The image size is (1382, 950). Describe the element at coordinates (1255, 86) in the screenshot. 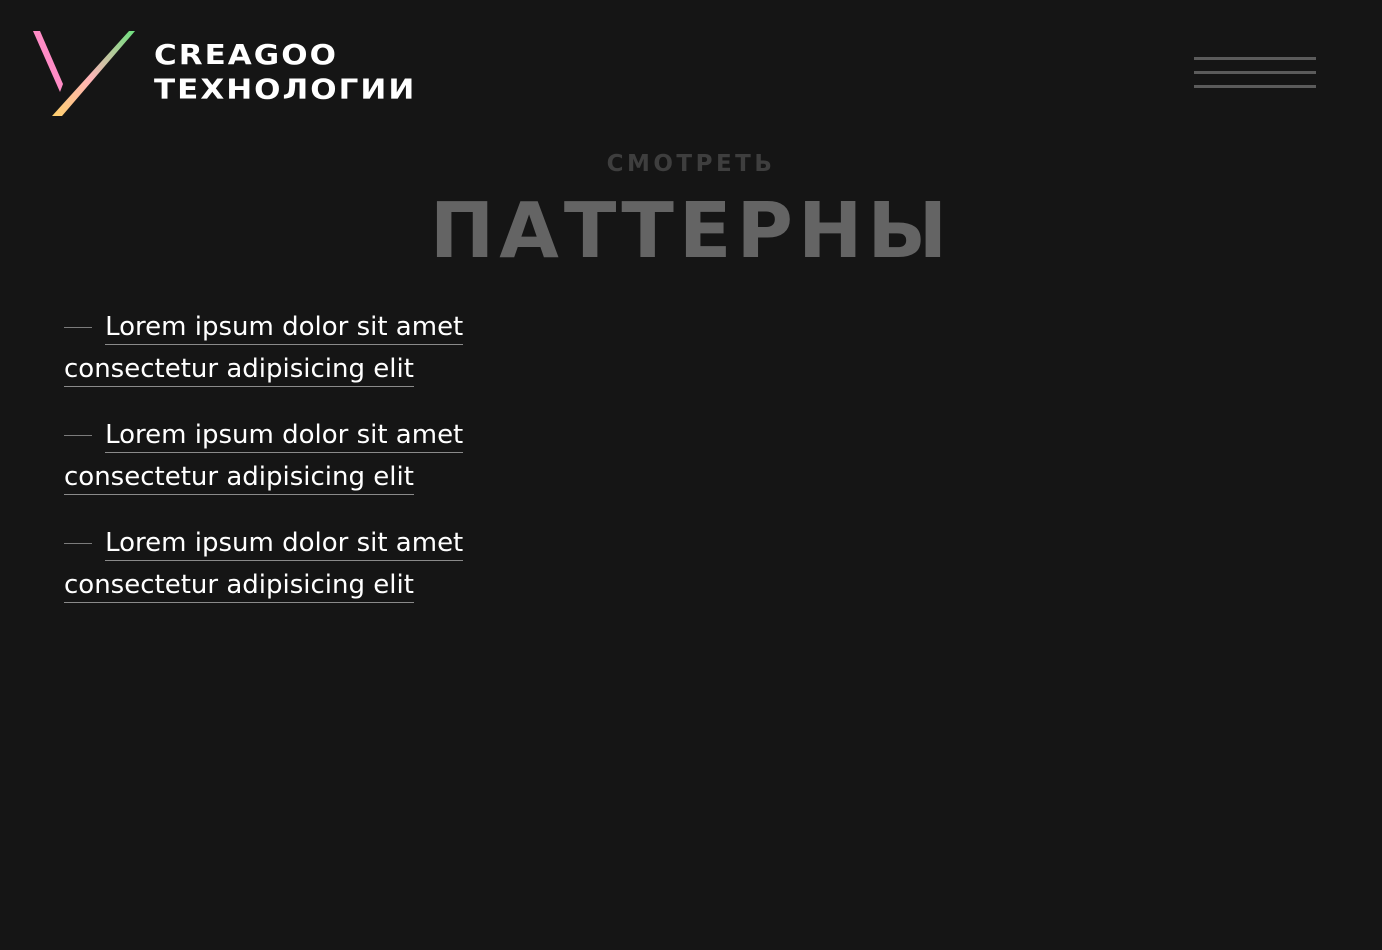

I see `menu-line-bottom` at that location.